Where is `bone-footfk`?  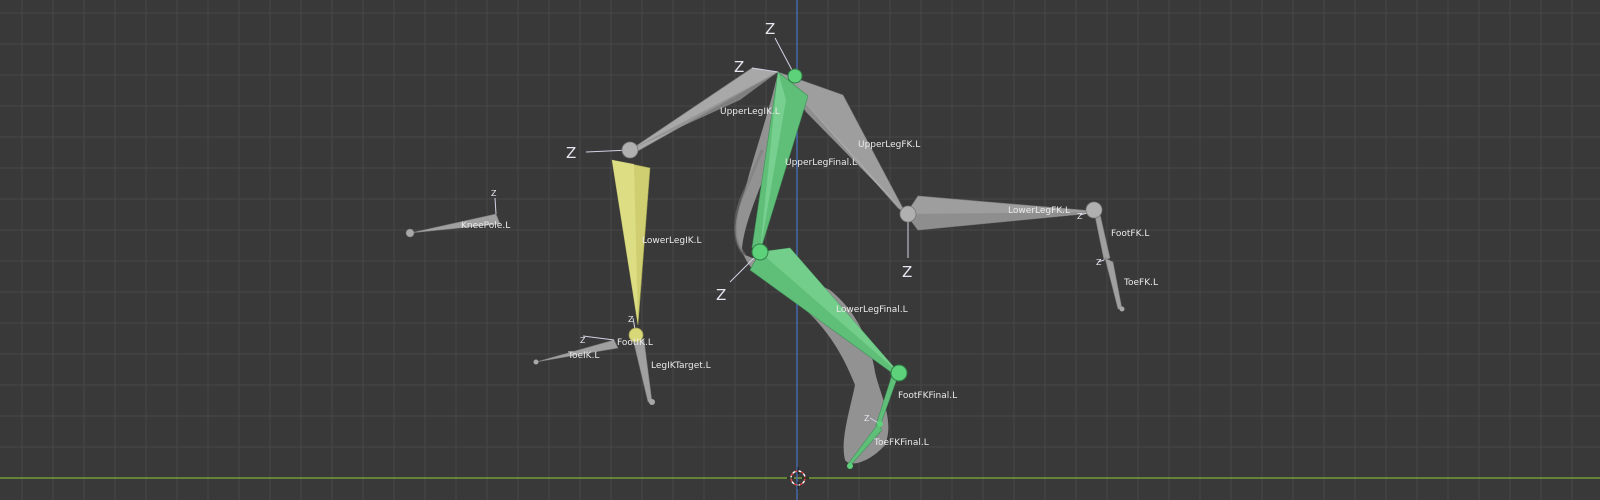 bone-footfk is located at coordinates (1102, 235).